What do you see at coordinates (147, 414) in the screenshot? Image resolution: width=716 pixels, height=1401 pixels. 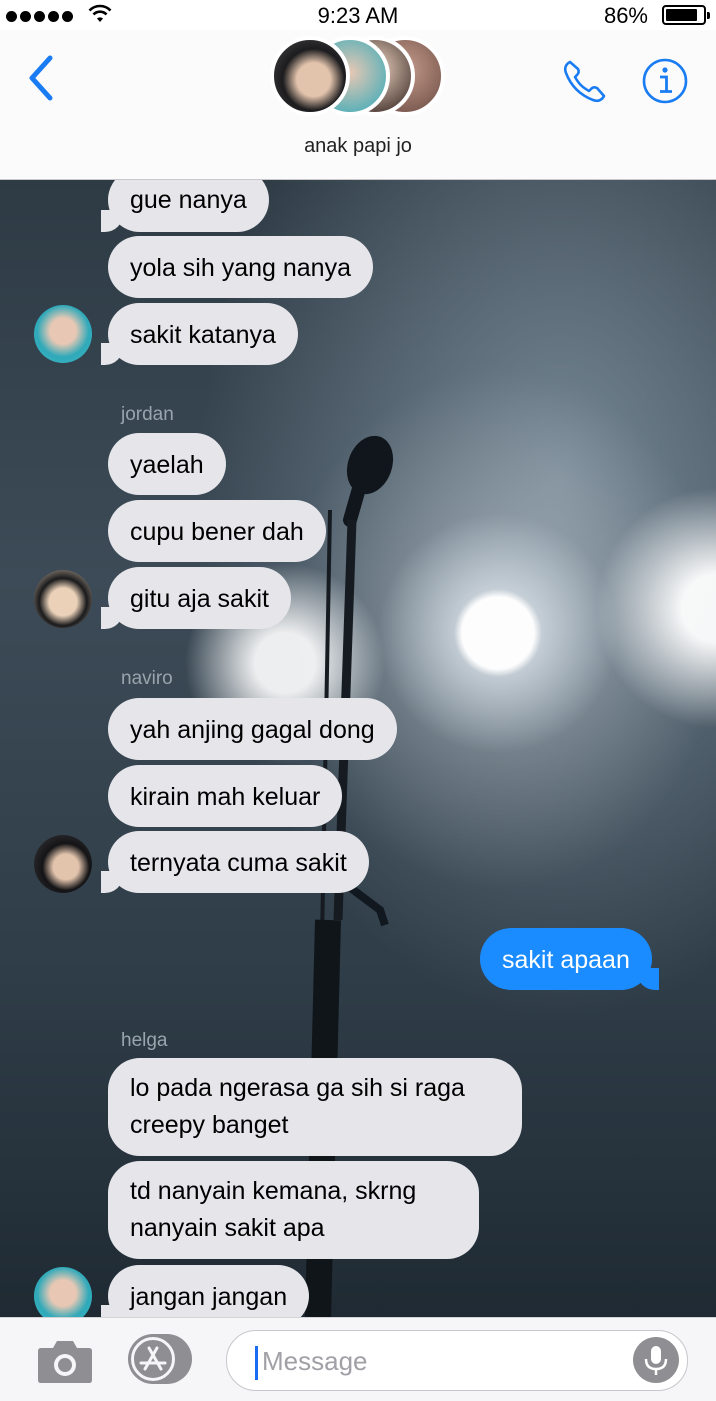 I see `sender-name: jordan` at bounding box center [147, 414].